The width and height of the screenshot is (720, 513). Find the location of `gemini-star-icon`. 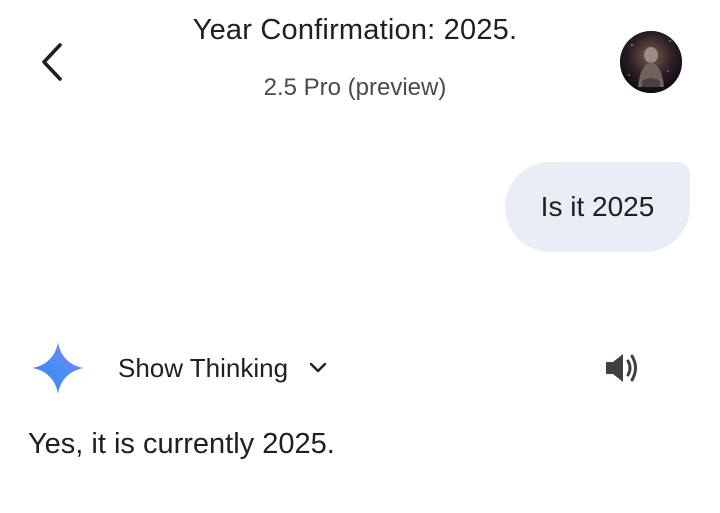

gemini-star-icon is located at coordinates (58, 368).